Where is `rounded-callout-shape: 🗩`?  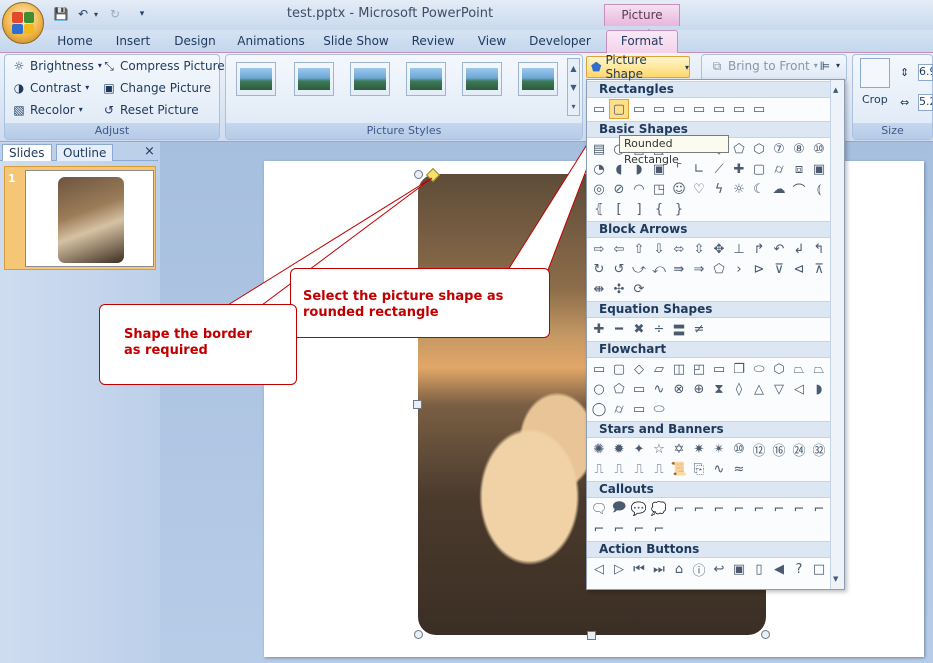 rounded-callout-shape: 🗩 is located at coordinates (619, 509).